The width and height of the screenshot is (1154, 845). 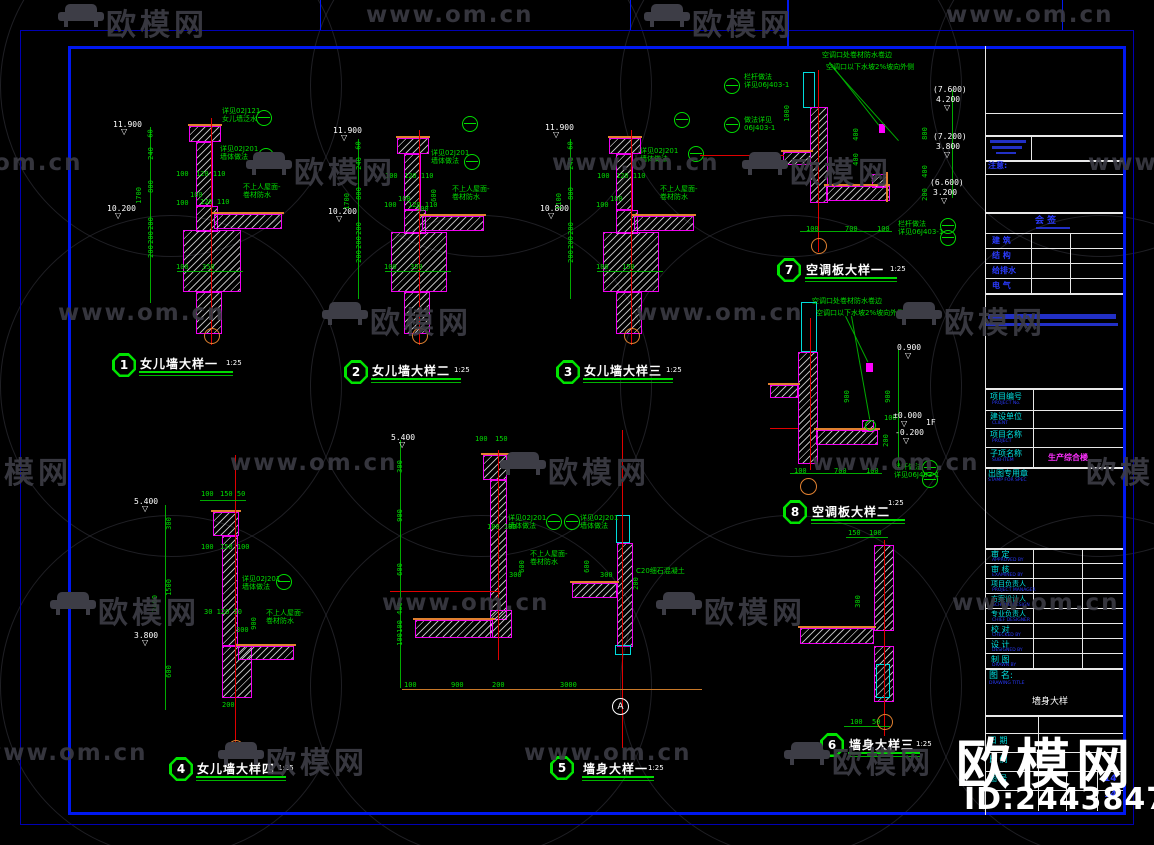 I want to click on axis-bubble: A, so click(x=620, y=706).